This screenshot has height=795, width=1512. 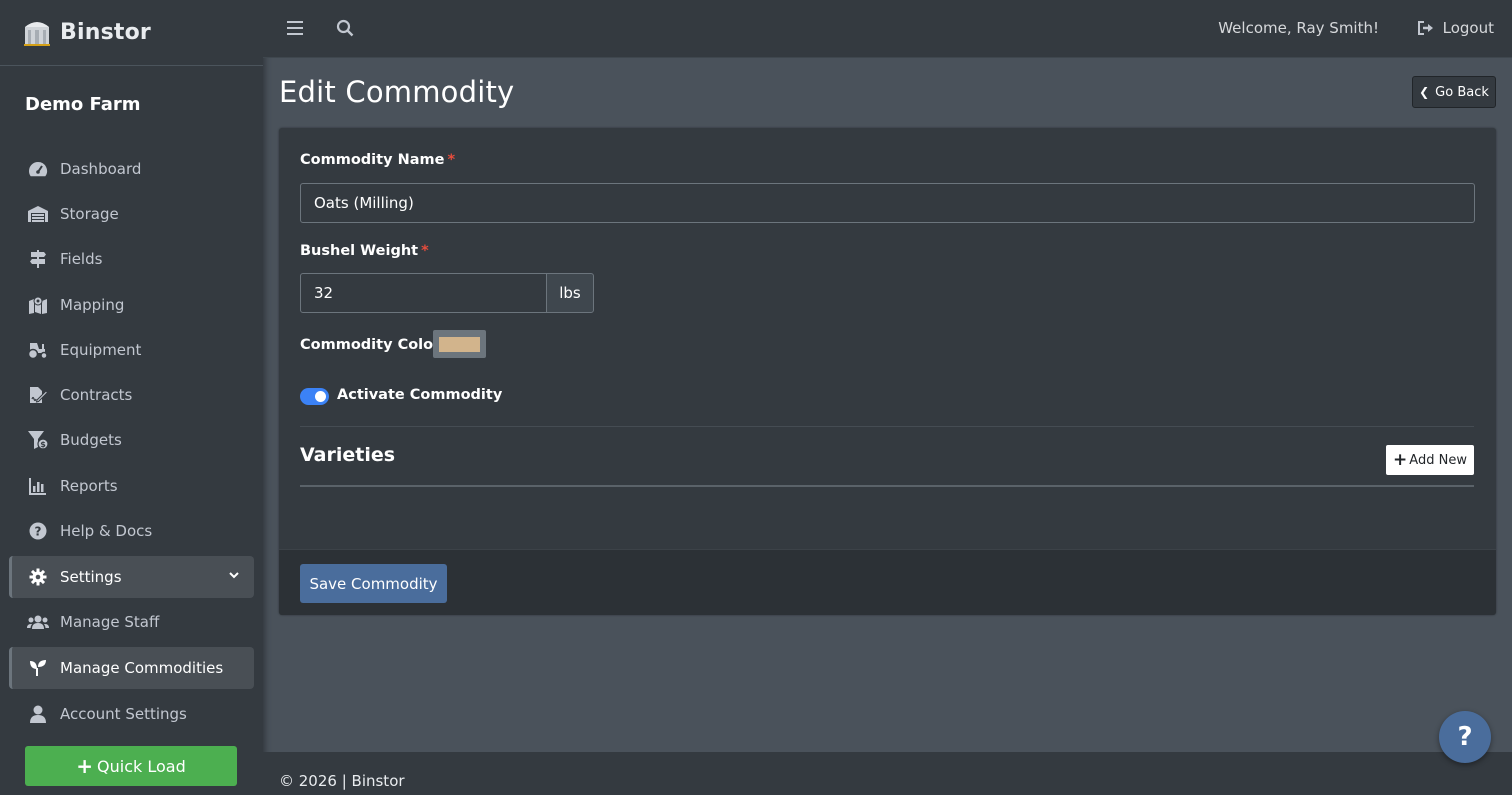 What do you see at coordinates (570, 293) in the screenshot?
I see `weight-unit-addon: lbs` at bounding box center [570, 293].